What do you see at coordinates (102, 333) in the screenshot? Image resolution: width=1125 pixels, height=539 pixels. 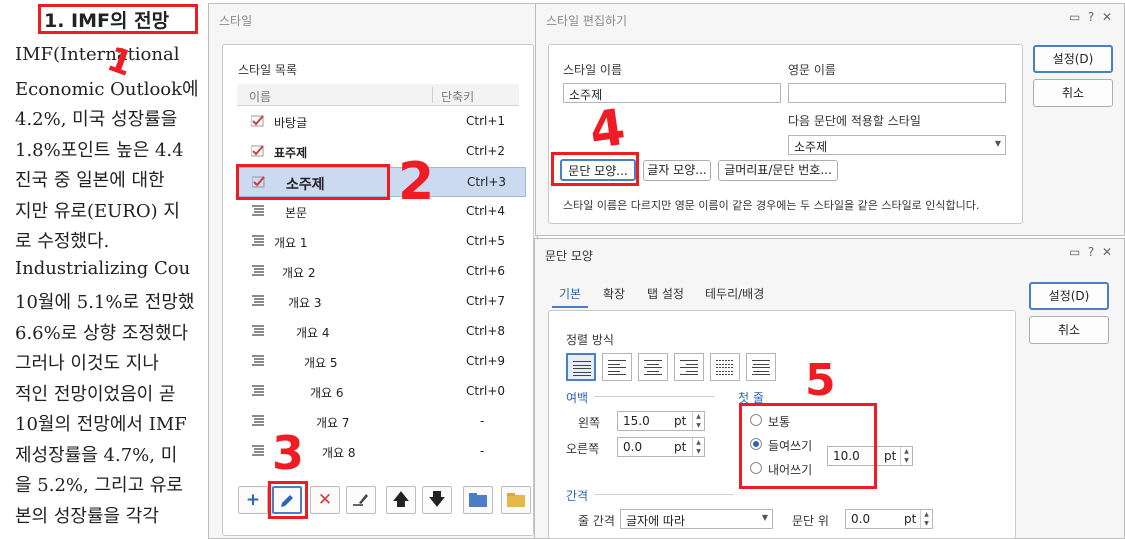 I see `doc-line: 6.6%로 상향 조정했다` at bounding box center [102, 333].